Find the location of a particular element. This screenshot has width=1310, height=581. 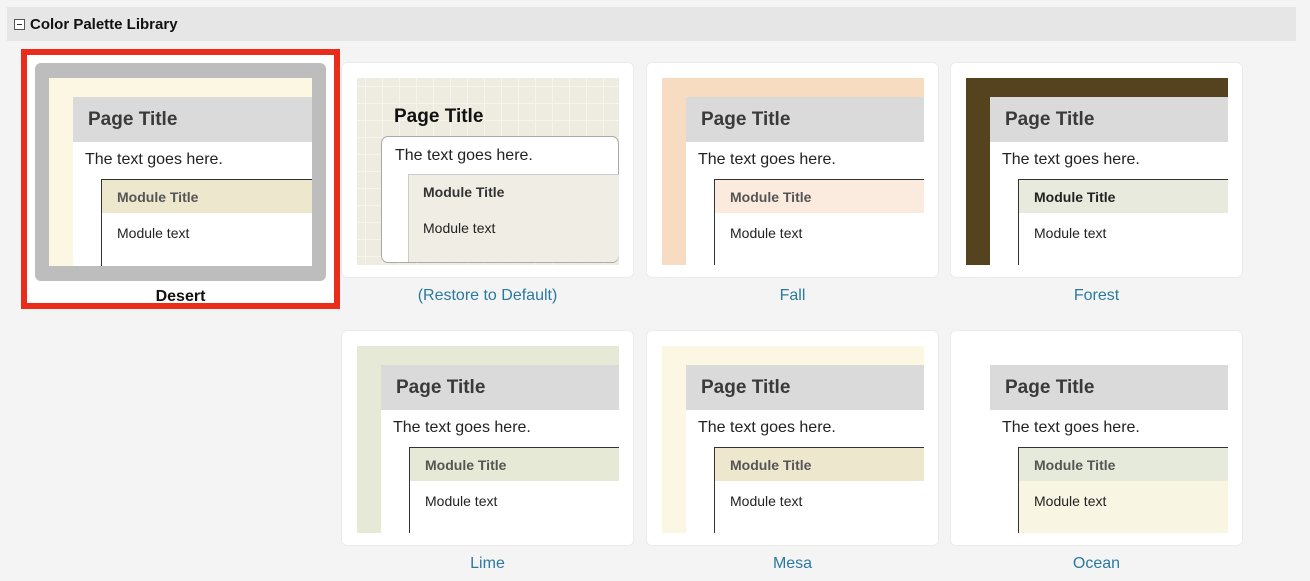

palette-label-mesa: Mesa is located at coordinates (792, 564).